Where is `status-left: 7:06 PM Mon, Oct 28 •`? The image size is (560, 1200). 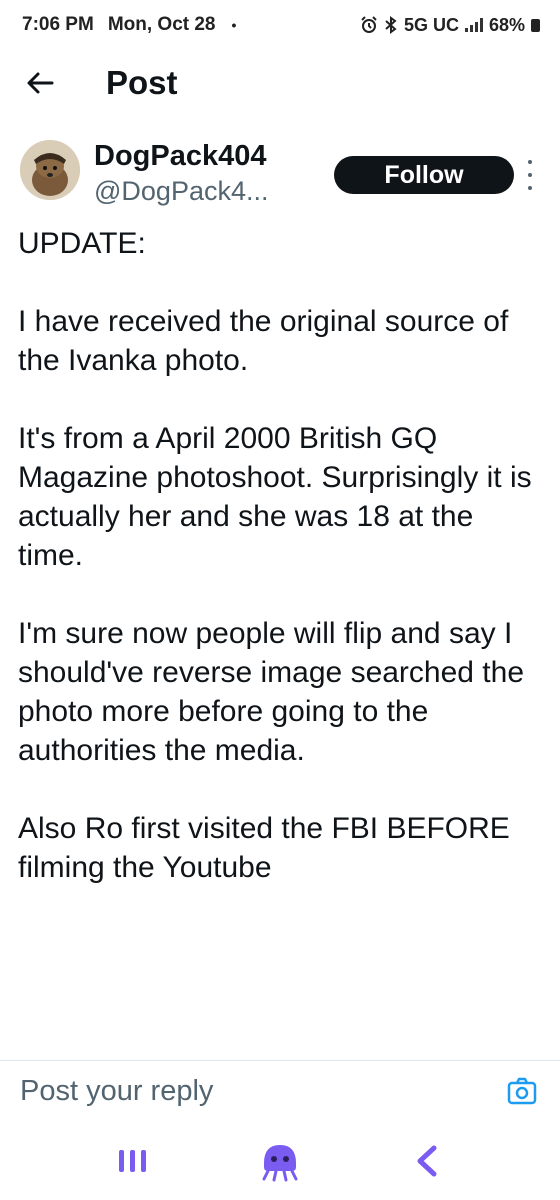
status-left: 7:06 PM Mon, Oct 28 • is located at coordinates (129, 25).